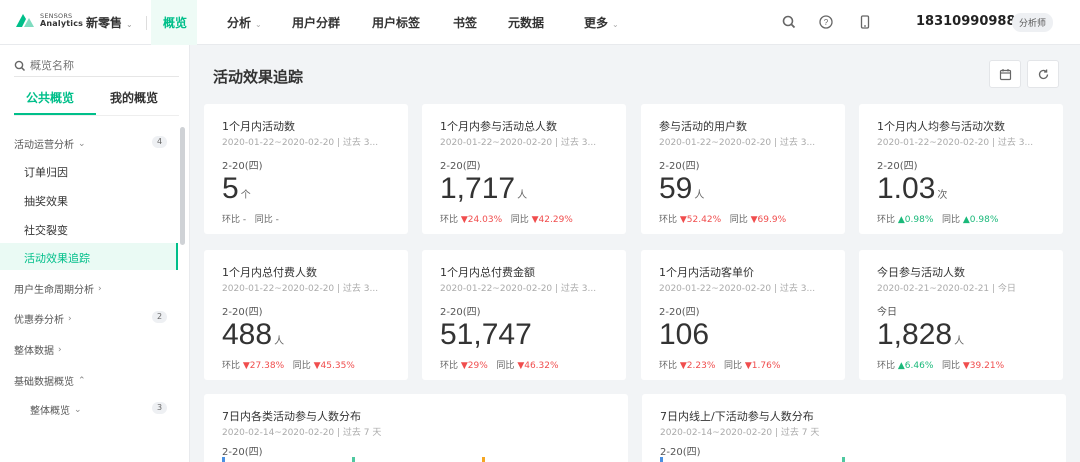 This screenshot has width=1080, height=462. What do you see at coordinates (940, 364) in the screenshot?
I see `comparison-row: 环比 ▲6.46% 同比 ▼39.21%` at bounding box center [940, 364].